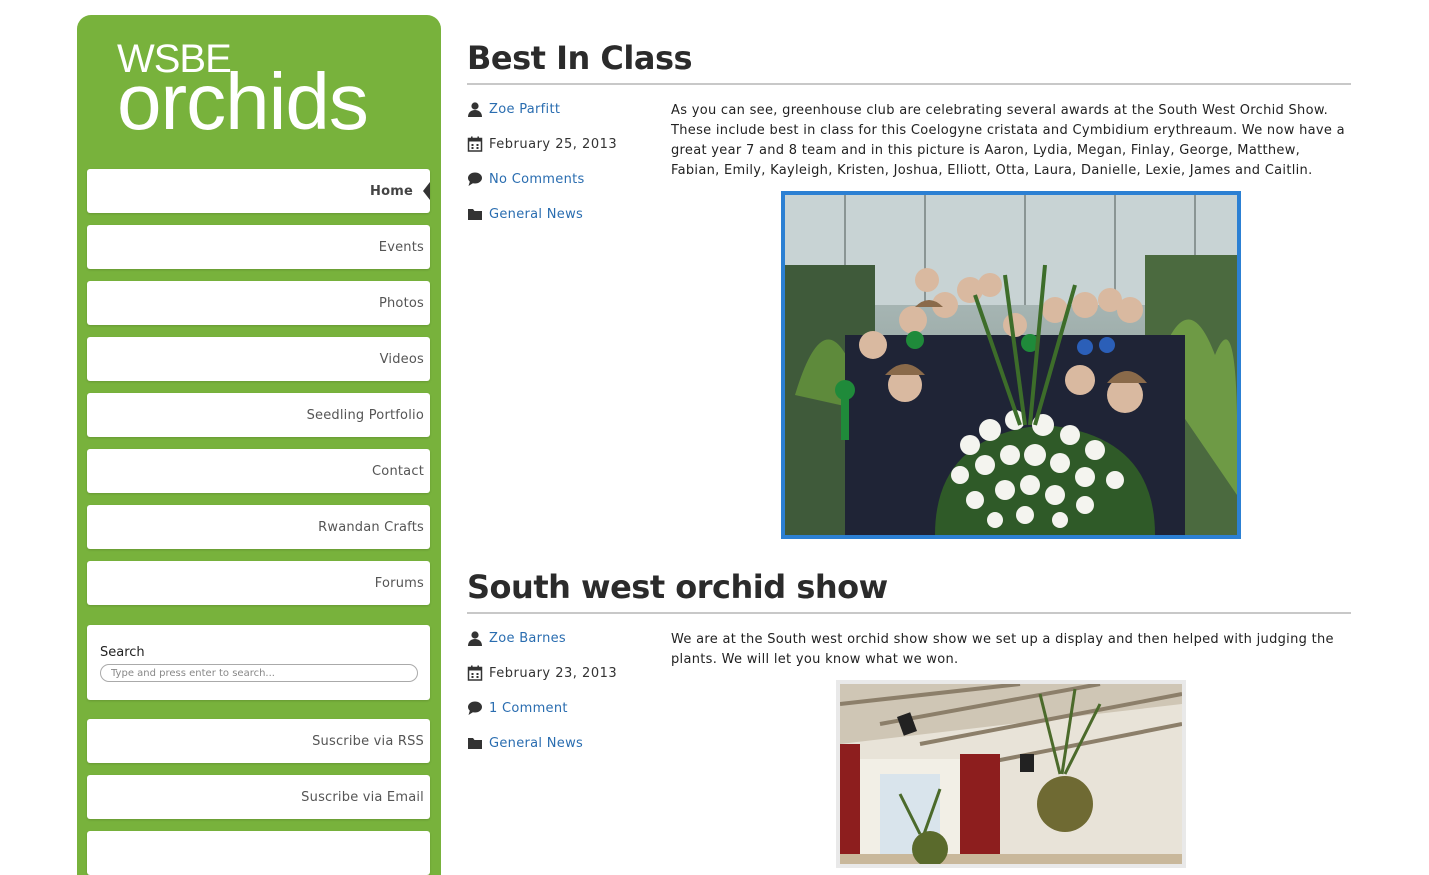 The width and height of the screenshot is (1429, 875). What do you see at coordinates (258, 853) in the screenshot?
I see `sidebar-widget-partial` at bounding box center [258, 853].